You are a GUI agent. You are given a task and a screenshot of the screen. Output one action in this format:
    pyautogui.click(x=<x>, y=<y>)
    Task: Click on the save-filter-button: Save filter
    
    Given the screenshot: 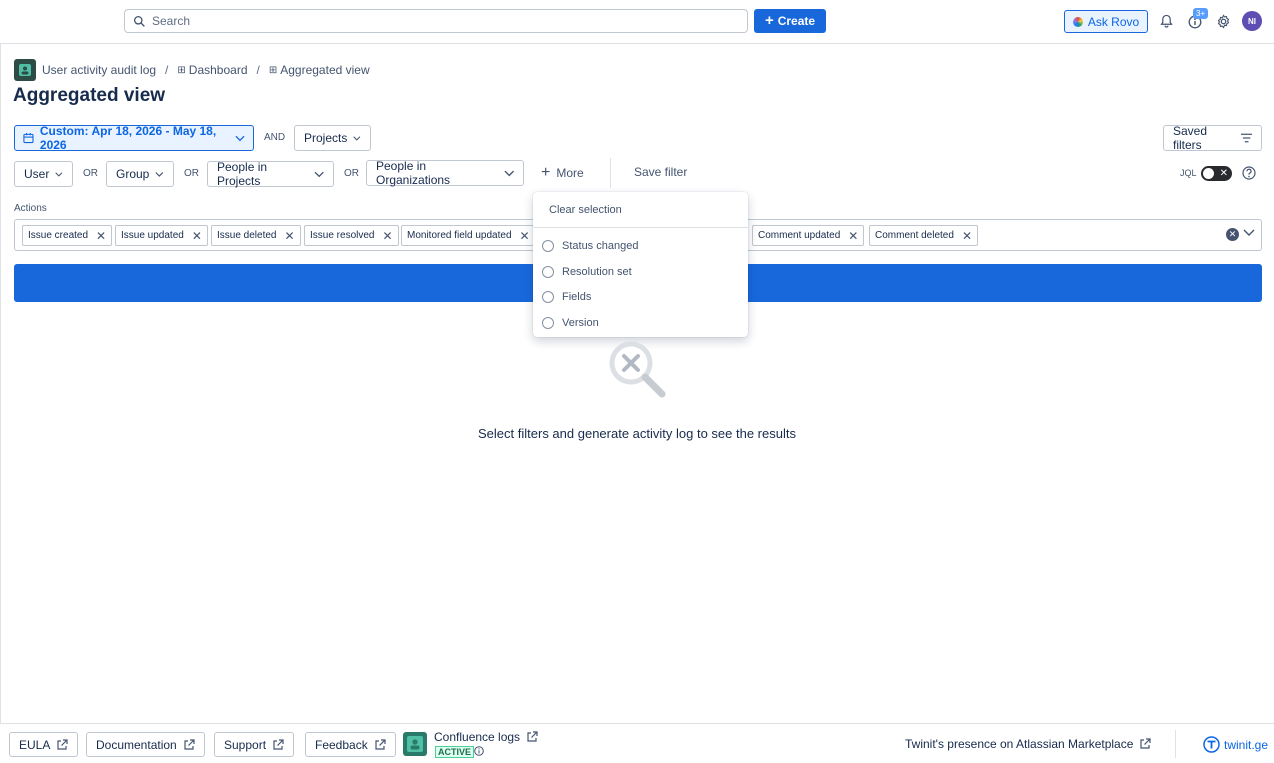 What is the action you would take?
    pyautogui.click(x=660, y=172)
    